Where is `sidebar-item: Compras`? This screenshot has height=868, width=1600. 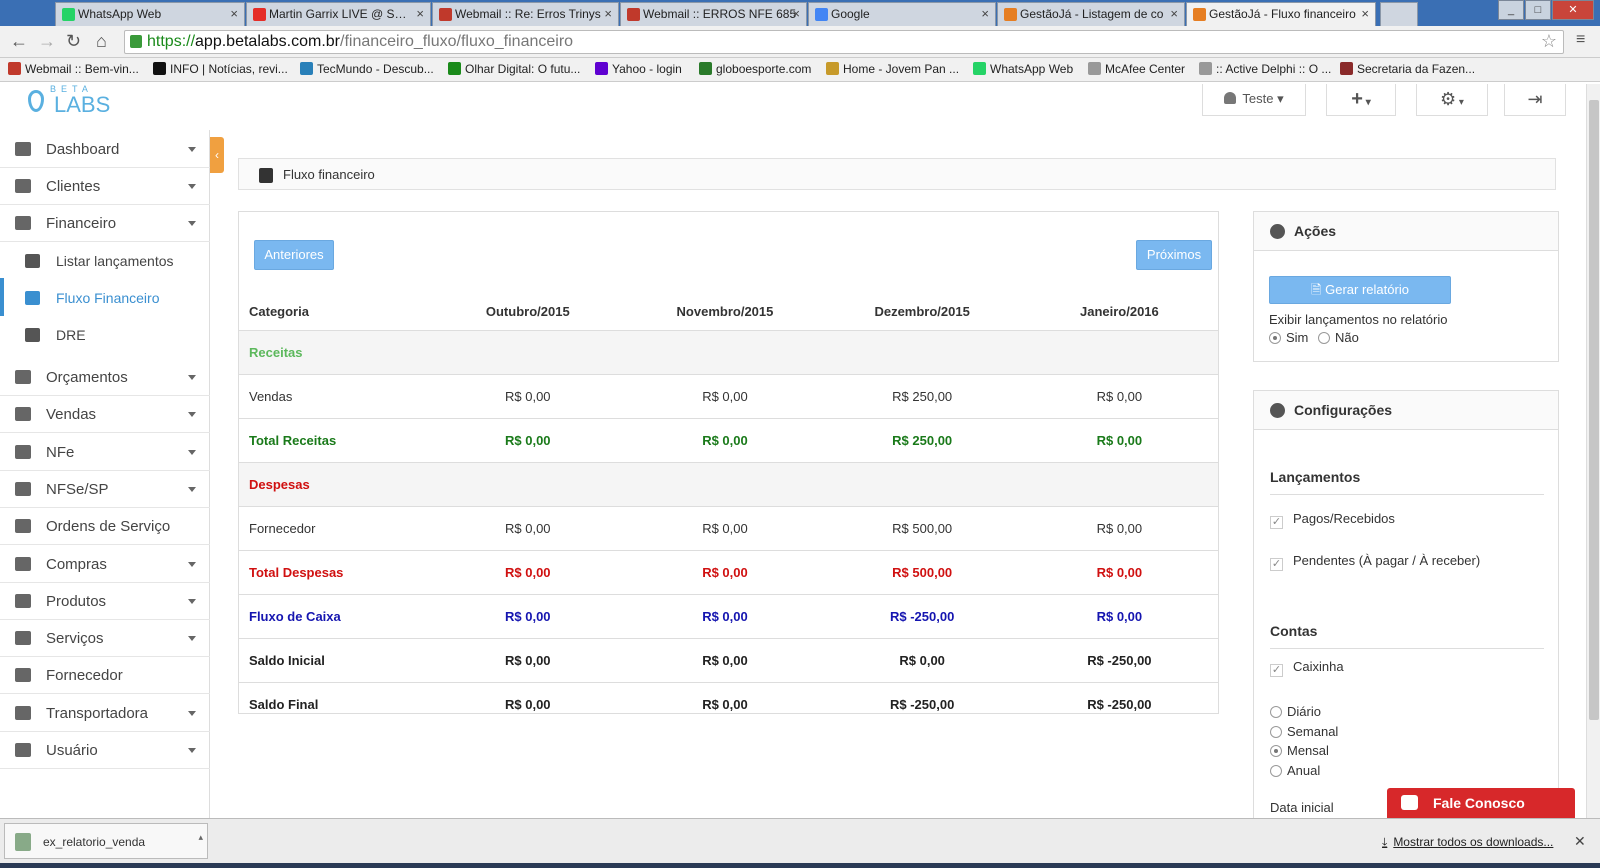
sidebar-item: Compras is located at coordinates (105, 564).